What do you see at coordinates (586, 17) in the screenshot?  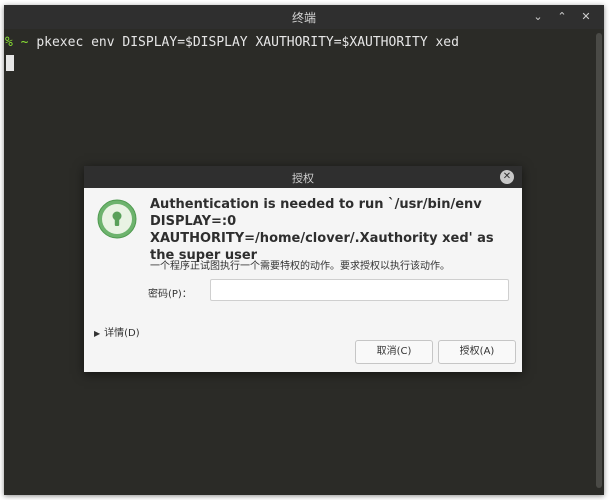 I see `close-icon: ✕` at bounding box center [586, 17].